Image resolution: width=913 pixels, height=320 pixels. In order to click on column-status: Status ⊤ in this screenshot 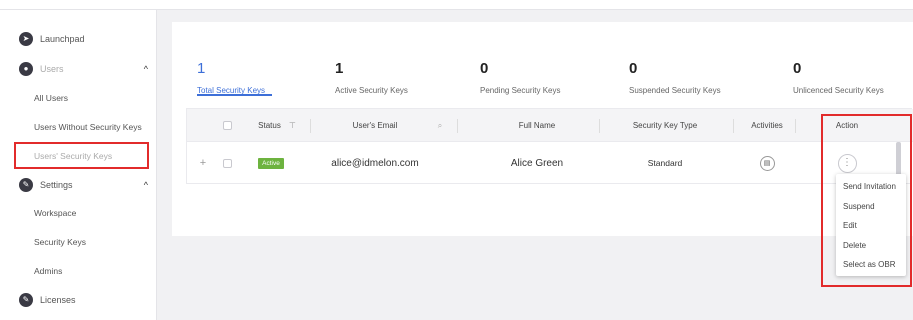, I will do `click(277, 125)`.